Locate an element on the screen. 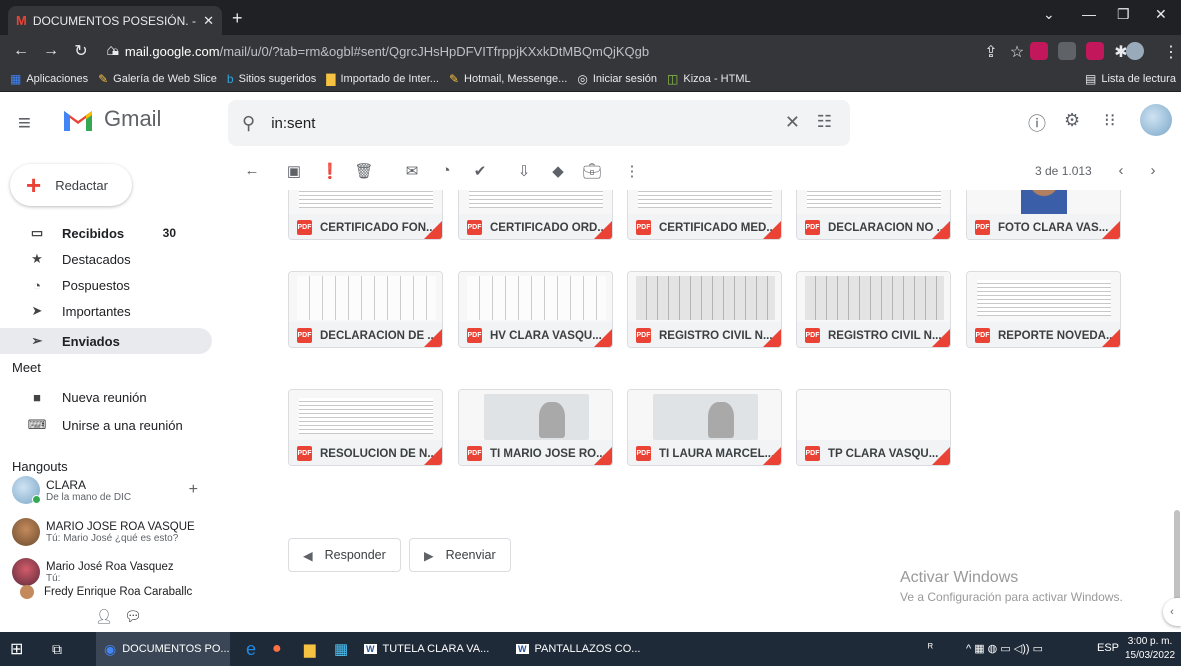 This screenshot has height=666, width=1181. briefcase-icon: 💼︎ is located at coordinates (592, 171).